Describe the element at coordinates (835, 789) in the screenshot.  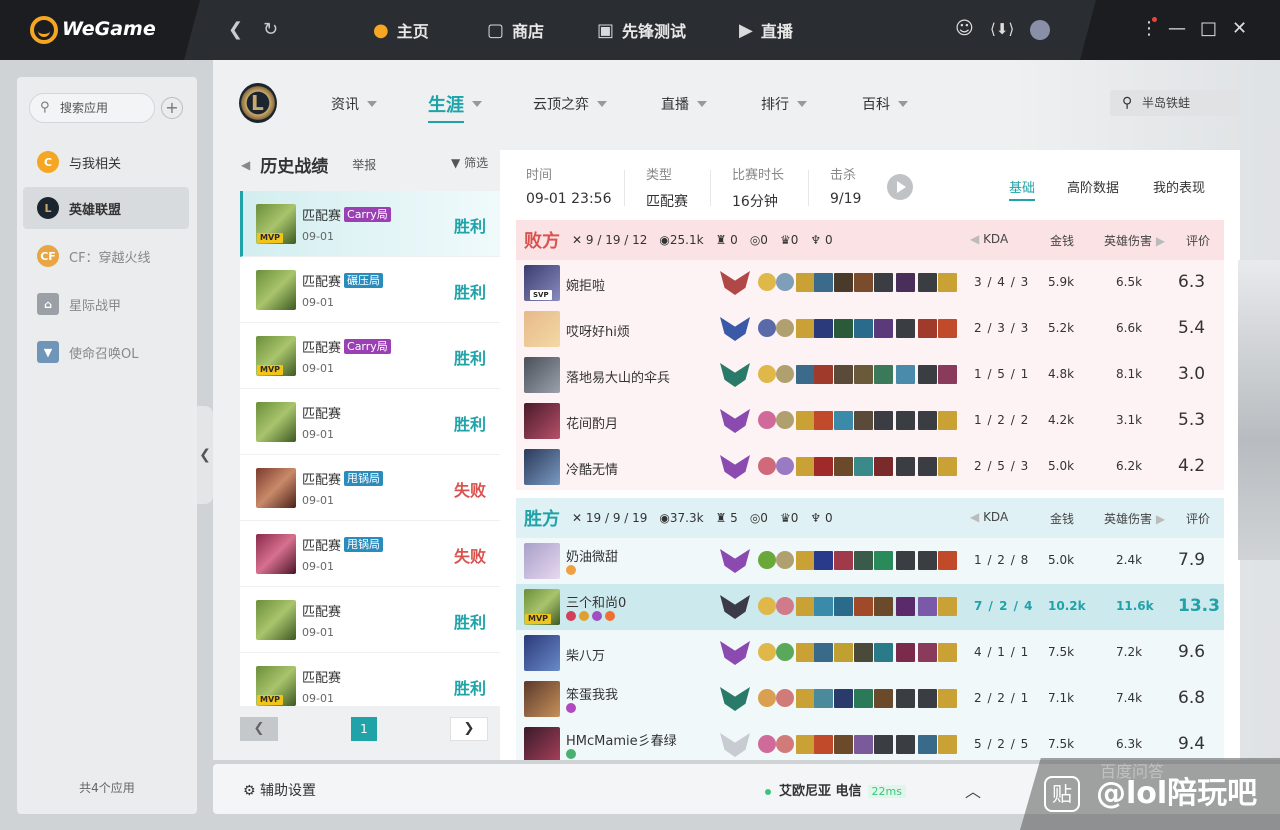
I see `server-status: 艾欧尼亚 电信 22ms` at that location.